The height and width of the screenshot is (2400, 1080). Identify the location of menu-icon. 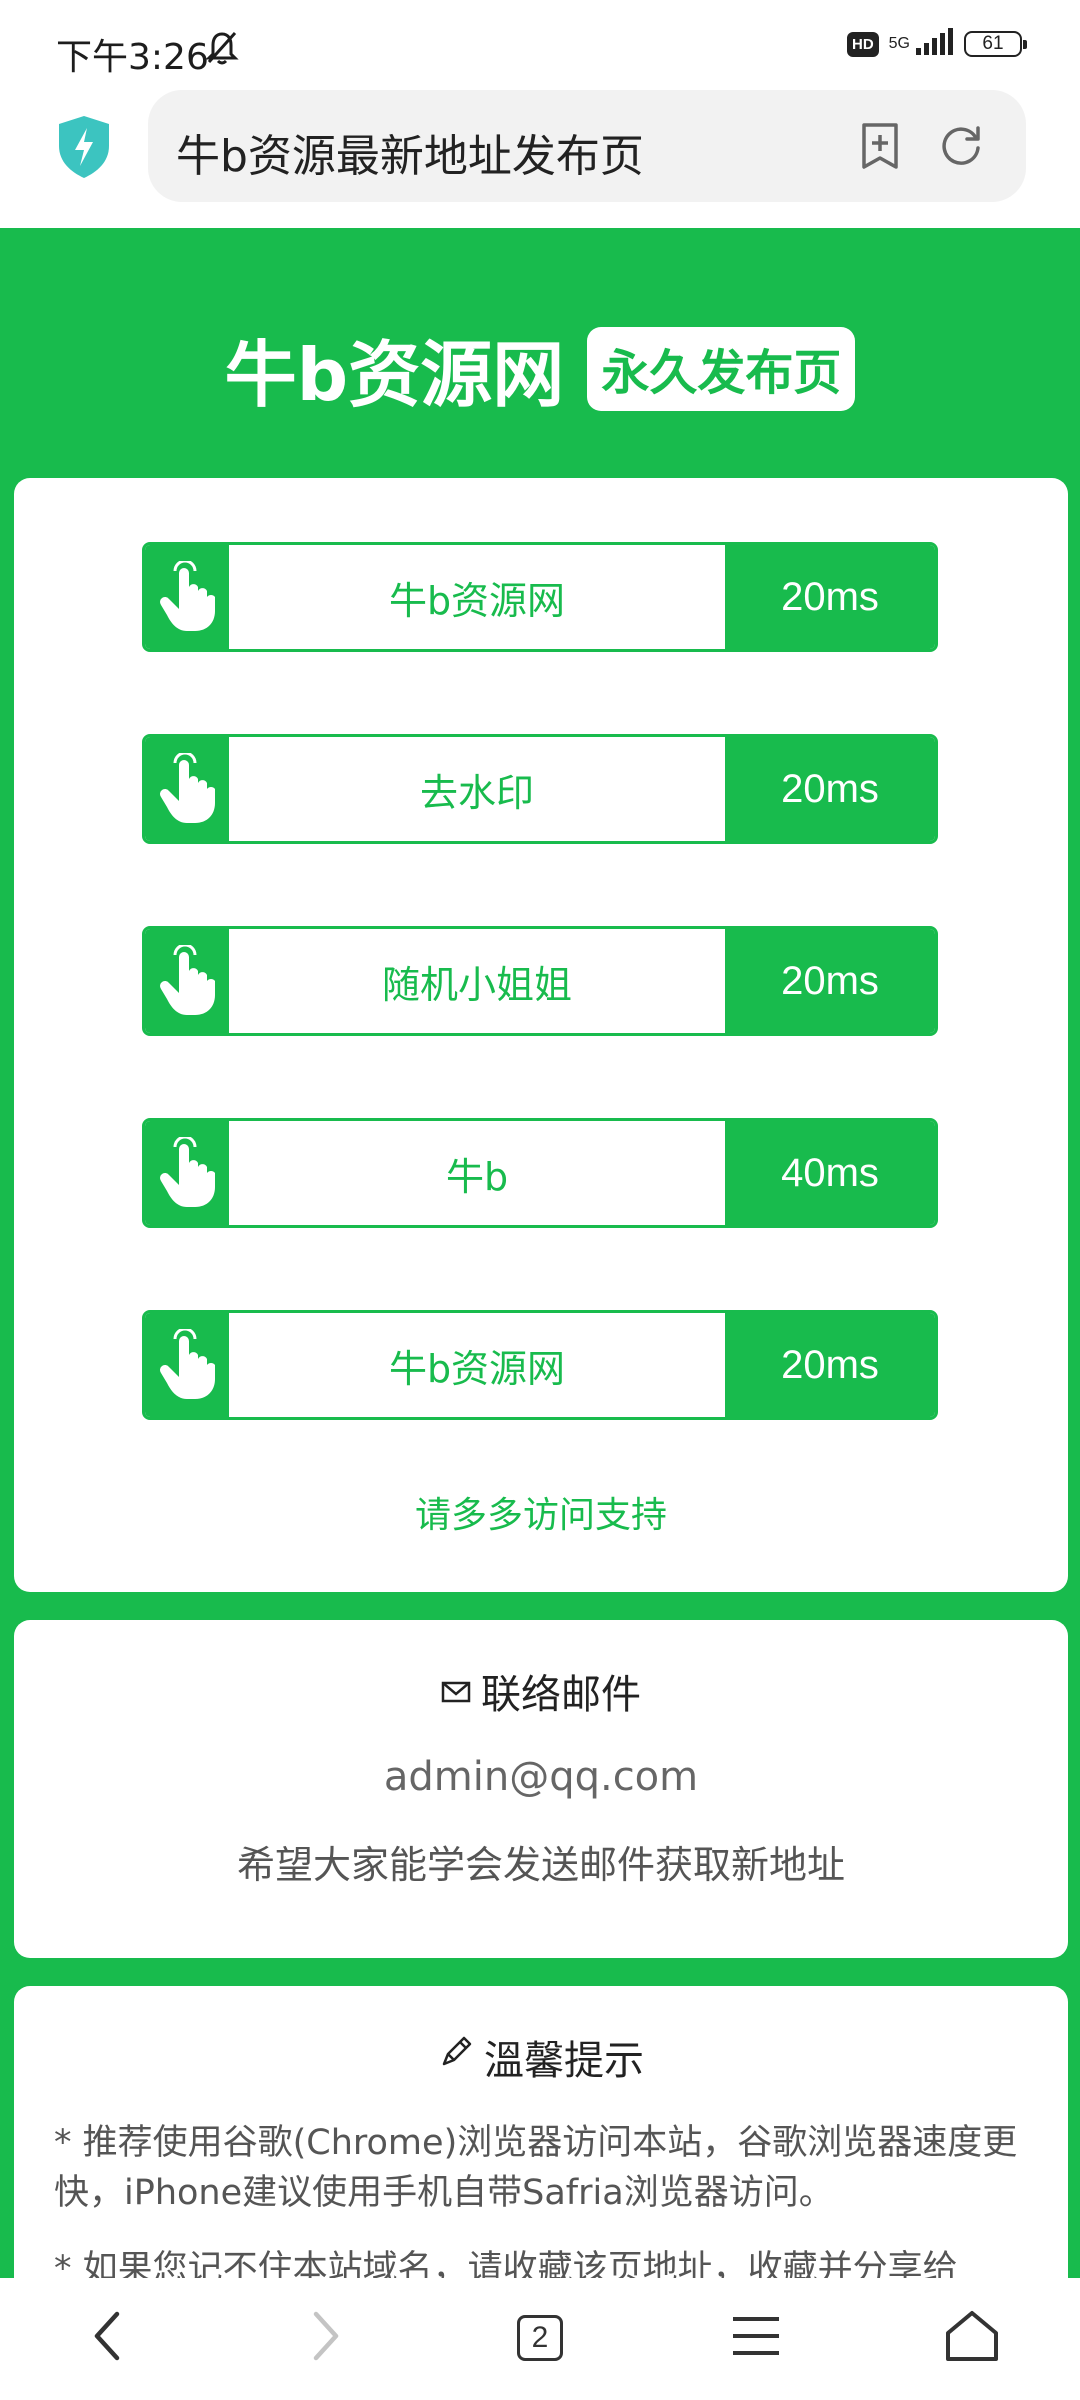
(756, 2338).